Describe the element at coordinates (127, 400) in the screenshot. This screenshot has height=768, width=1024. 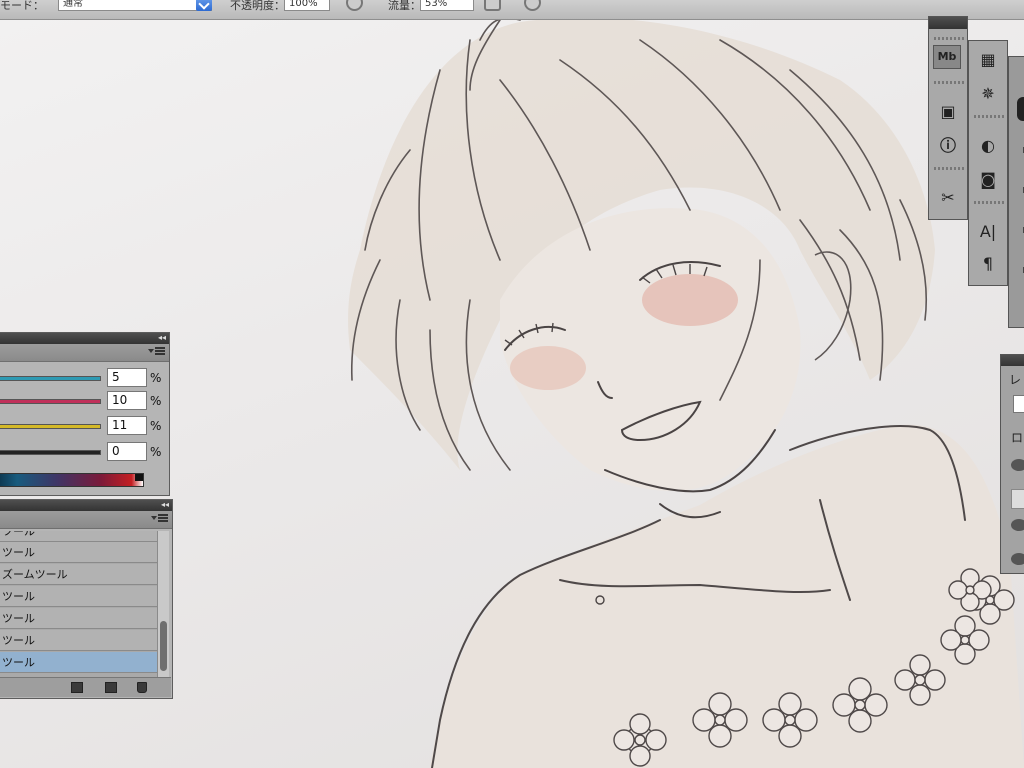
I see `magenta-value-field: 10` at that location.